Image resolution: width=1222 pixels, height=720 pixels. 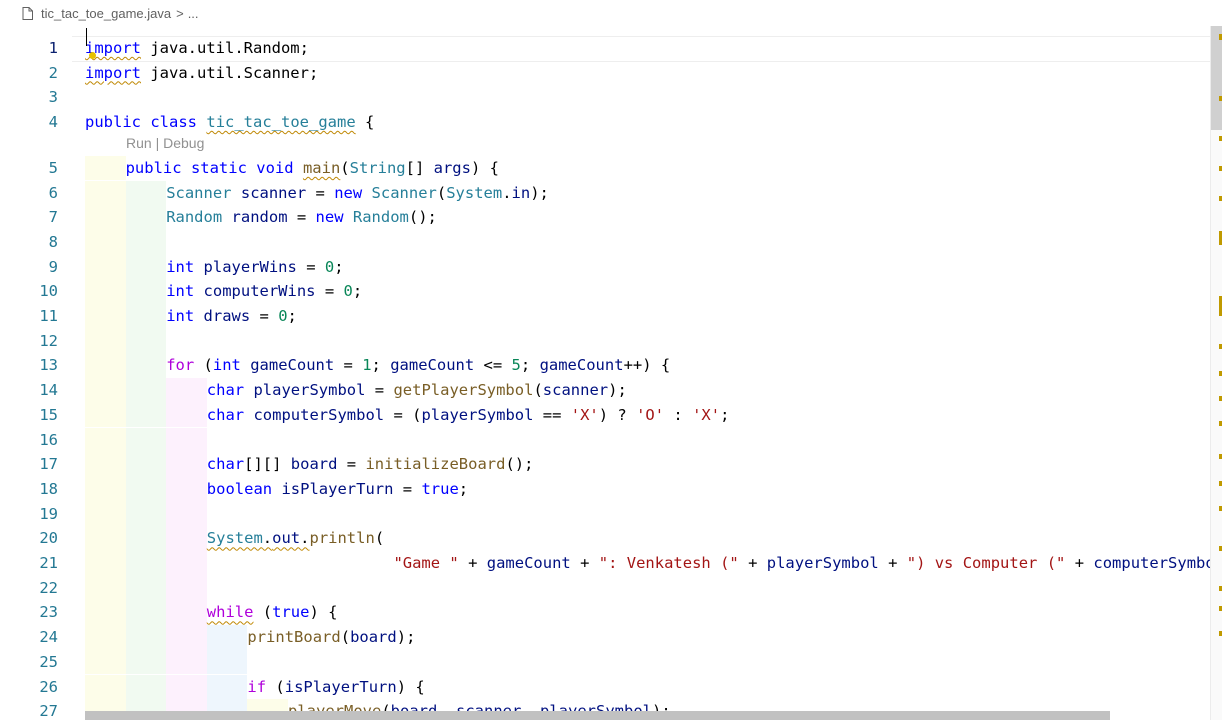 What do you see at coordinates (183, 143) in the screenshot?
I see `codelens-debug: Debug` at bounding box center [183, 143].